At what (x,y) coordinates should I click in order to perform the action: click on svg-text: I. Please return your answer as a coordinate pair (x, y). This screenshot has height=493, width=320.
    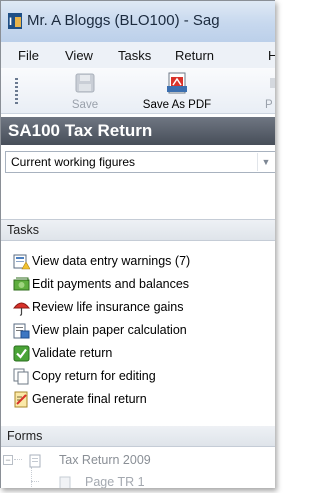
    Looking at the image, I should click on (10, 22).